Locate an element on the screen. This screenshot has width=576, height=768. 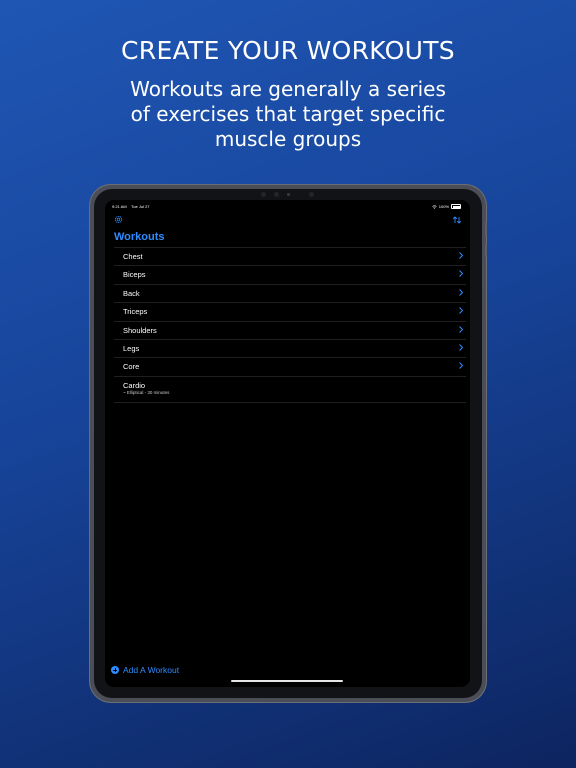
workout-label: Triceps is located at coordinates (135, 312).